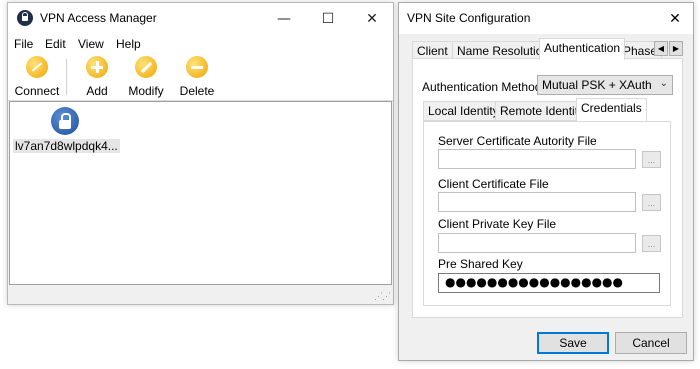 This screenshot has height=369, width=700. I want to click on connect-button: Connect, so click(37, 77).